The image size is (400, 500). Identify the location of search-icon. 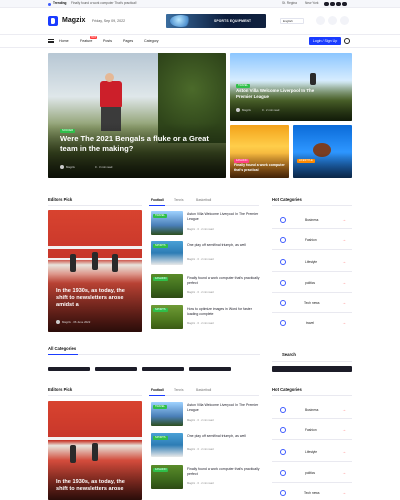
(332, 20).